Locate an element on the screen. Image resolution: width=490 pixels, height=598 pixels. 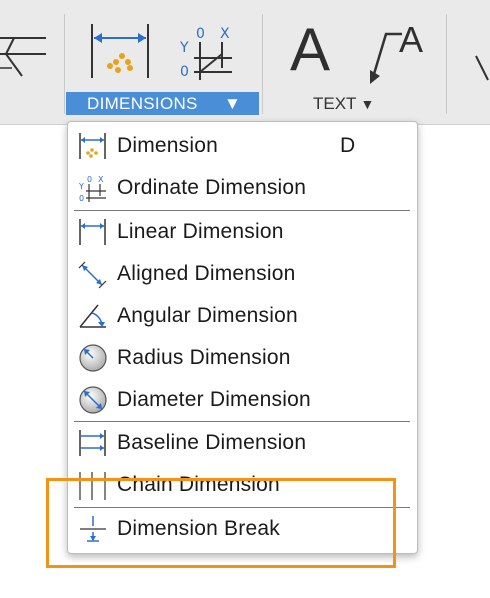
radius-dimension-icon is located at coordinates (93, 358).